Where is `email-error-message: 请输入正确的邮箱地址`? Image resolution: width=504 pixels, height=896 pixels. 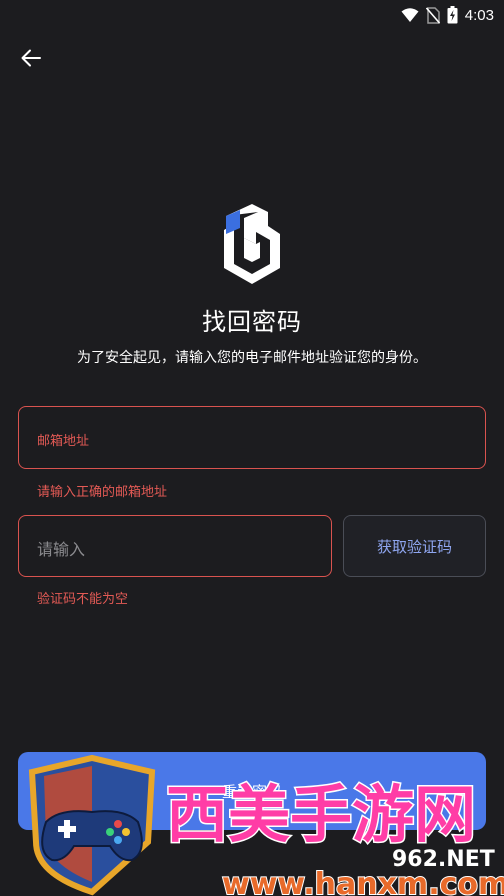
email-error-message: 请输入正确的邮箱地址 is located at coordinates (102, 492).